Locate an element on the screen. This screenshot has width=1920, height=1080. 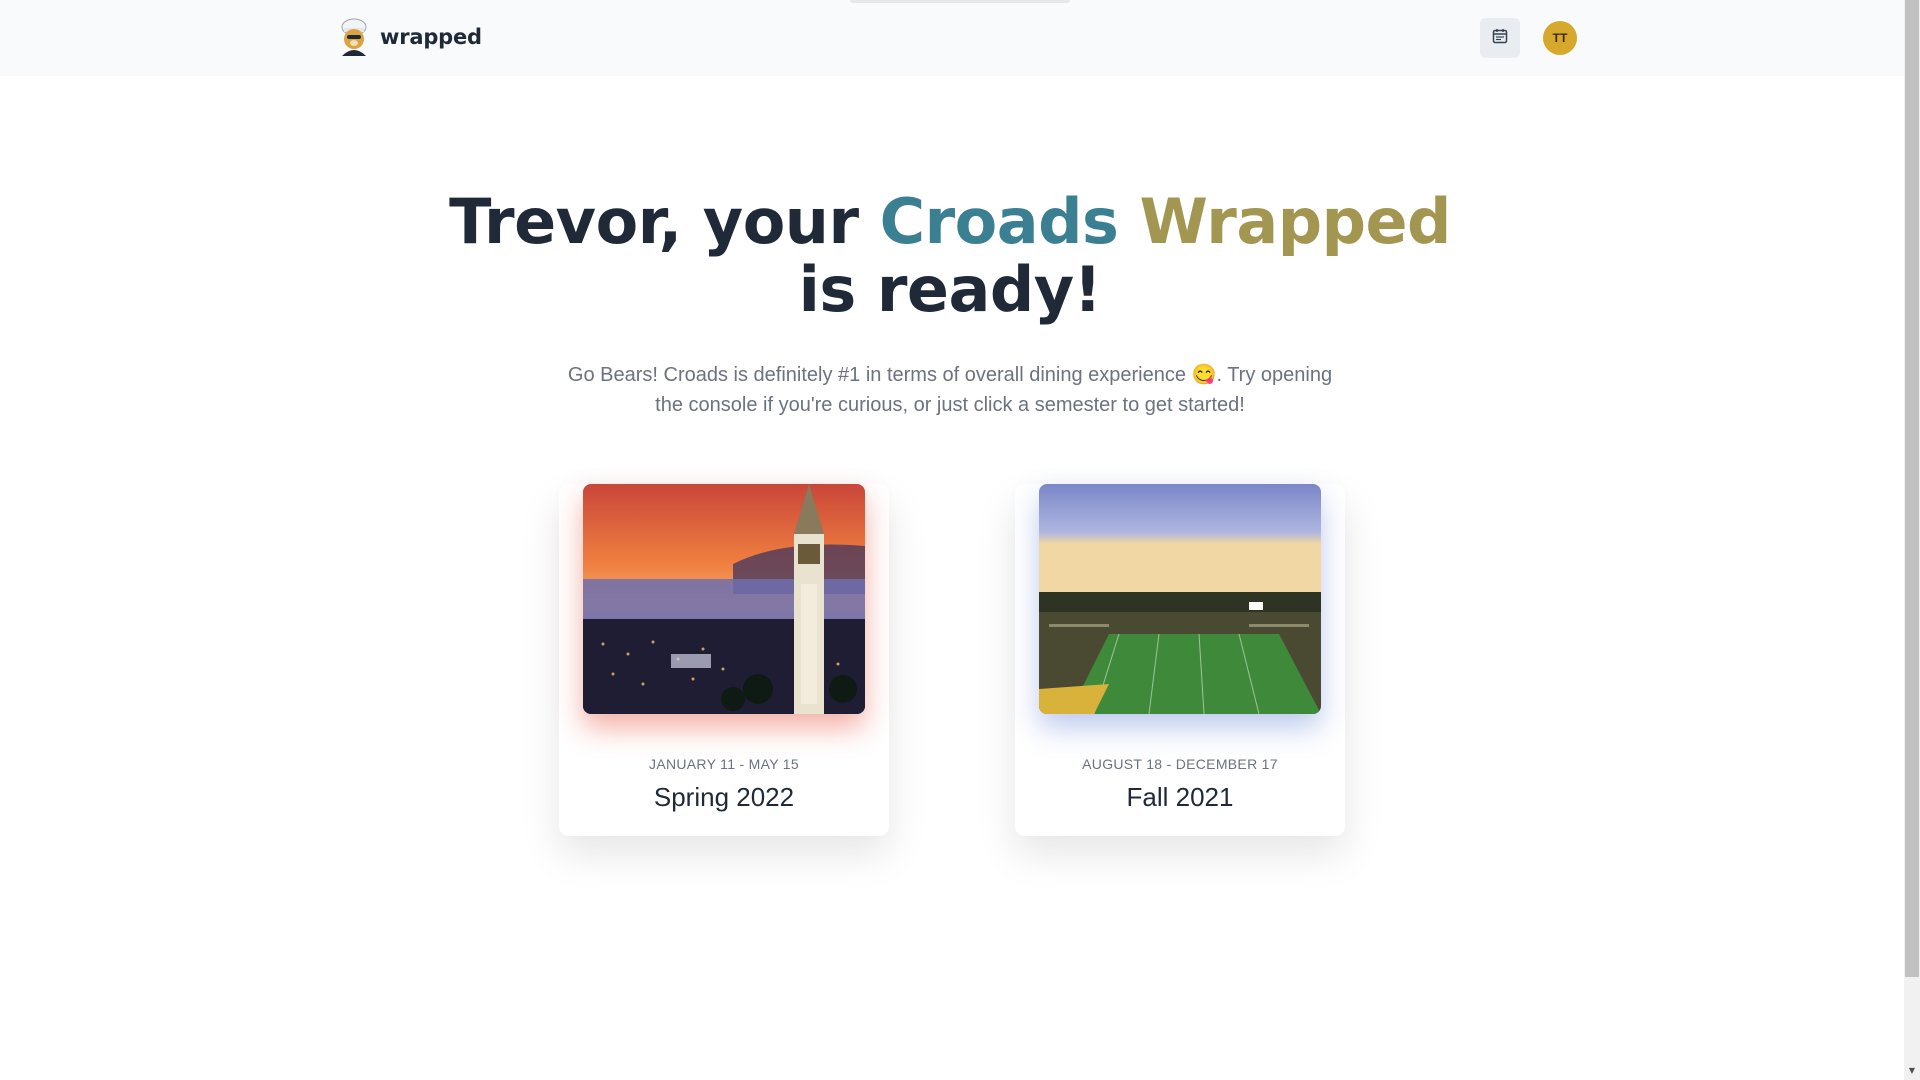
top-navbar: wrapped TT is located at coordinates (952, 38).